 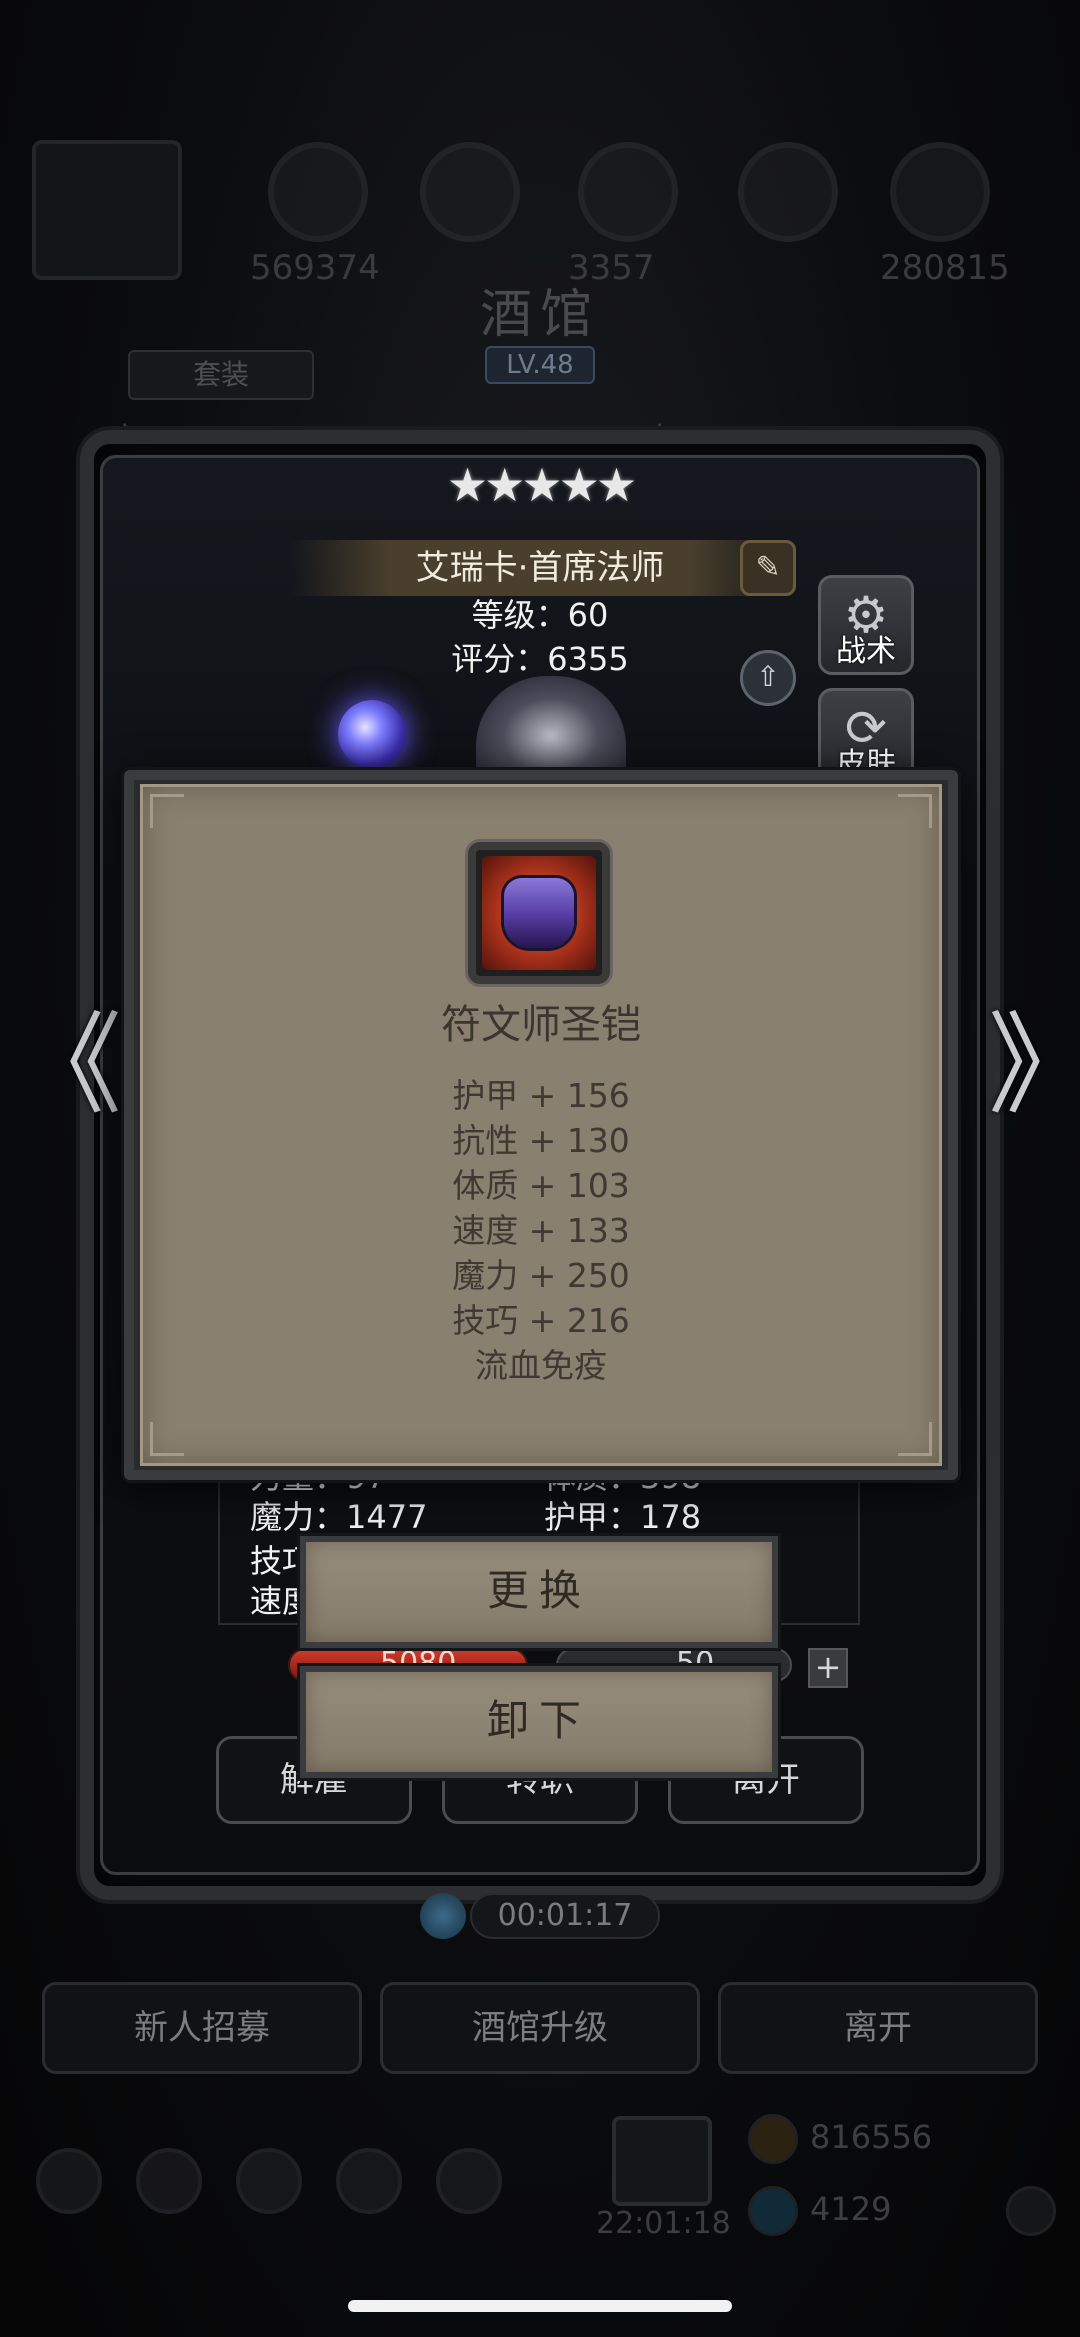 I want to click on top-resource-bar: 569374 3357 280815, so click(x=540, y=205).